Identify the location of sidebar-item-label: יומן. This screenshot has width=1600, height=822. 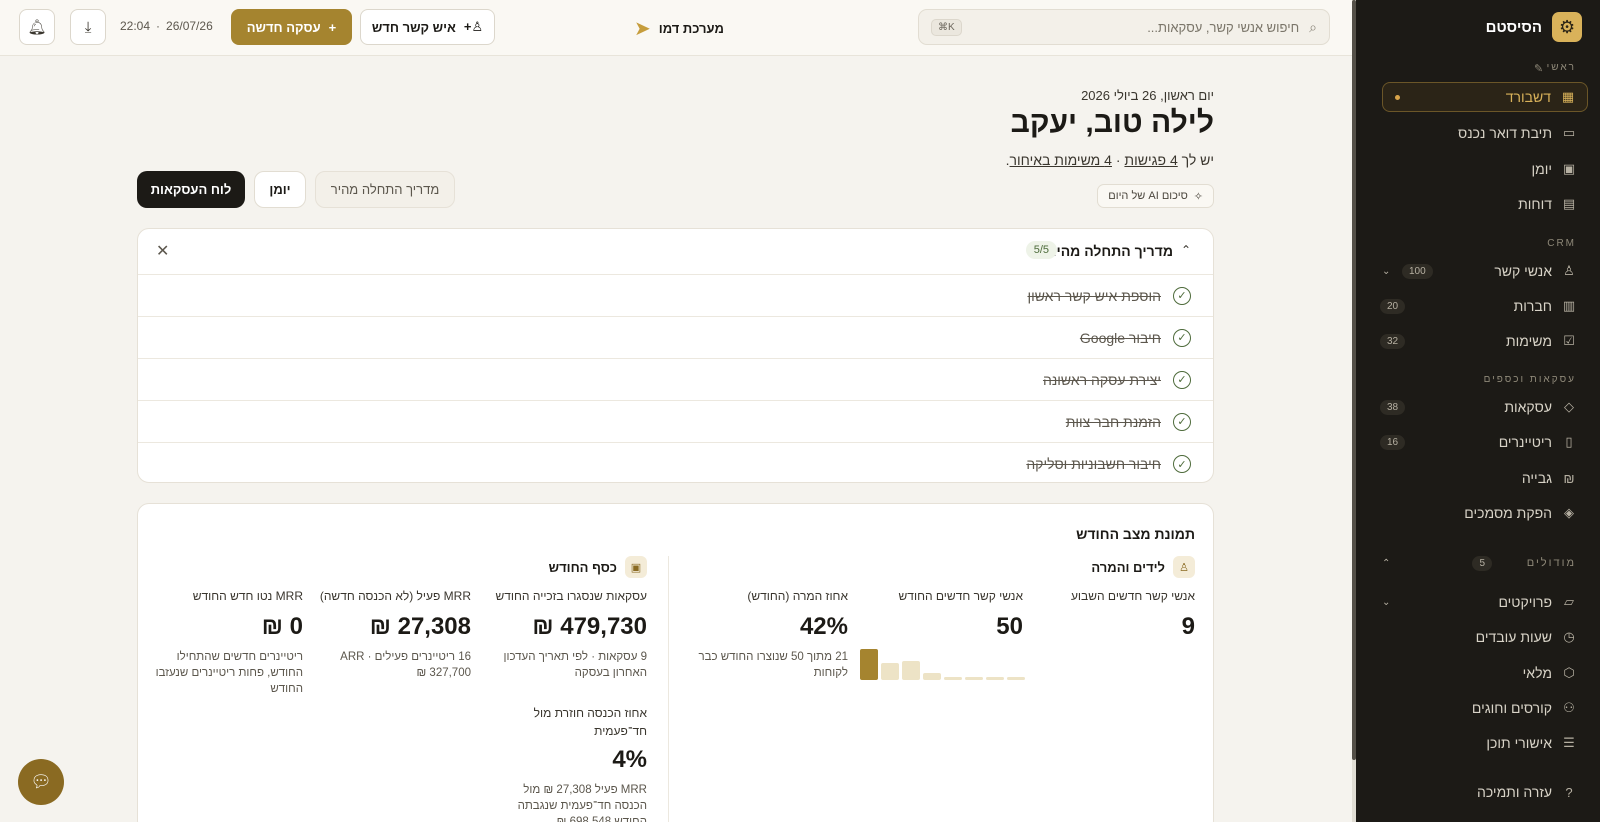
(1541, 169).